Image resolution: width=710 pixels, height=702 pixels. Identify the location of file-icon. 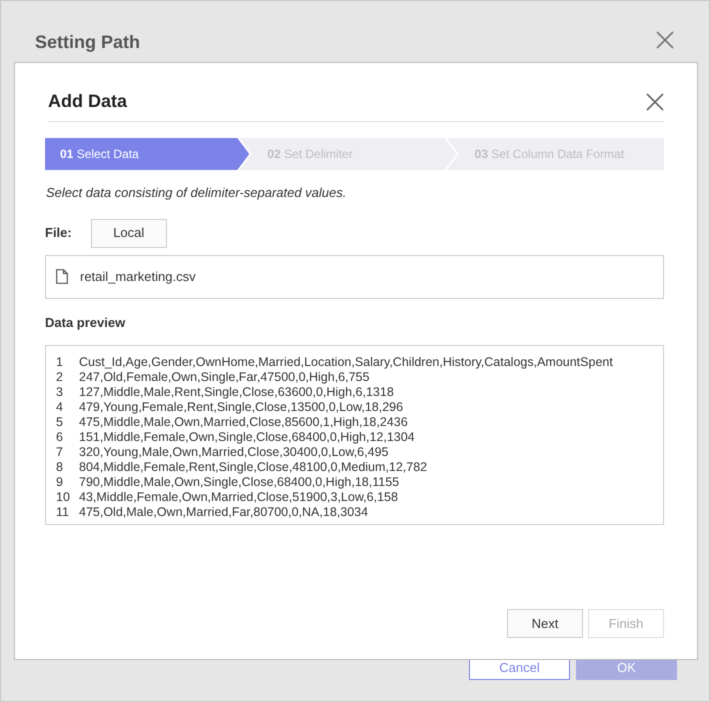
(62, 276).